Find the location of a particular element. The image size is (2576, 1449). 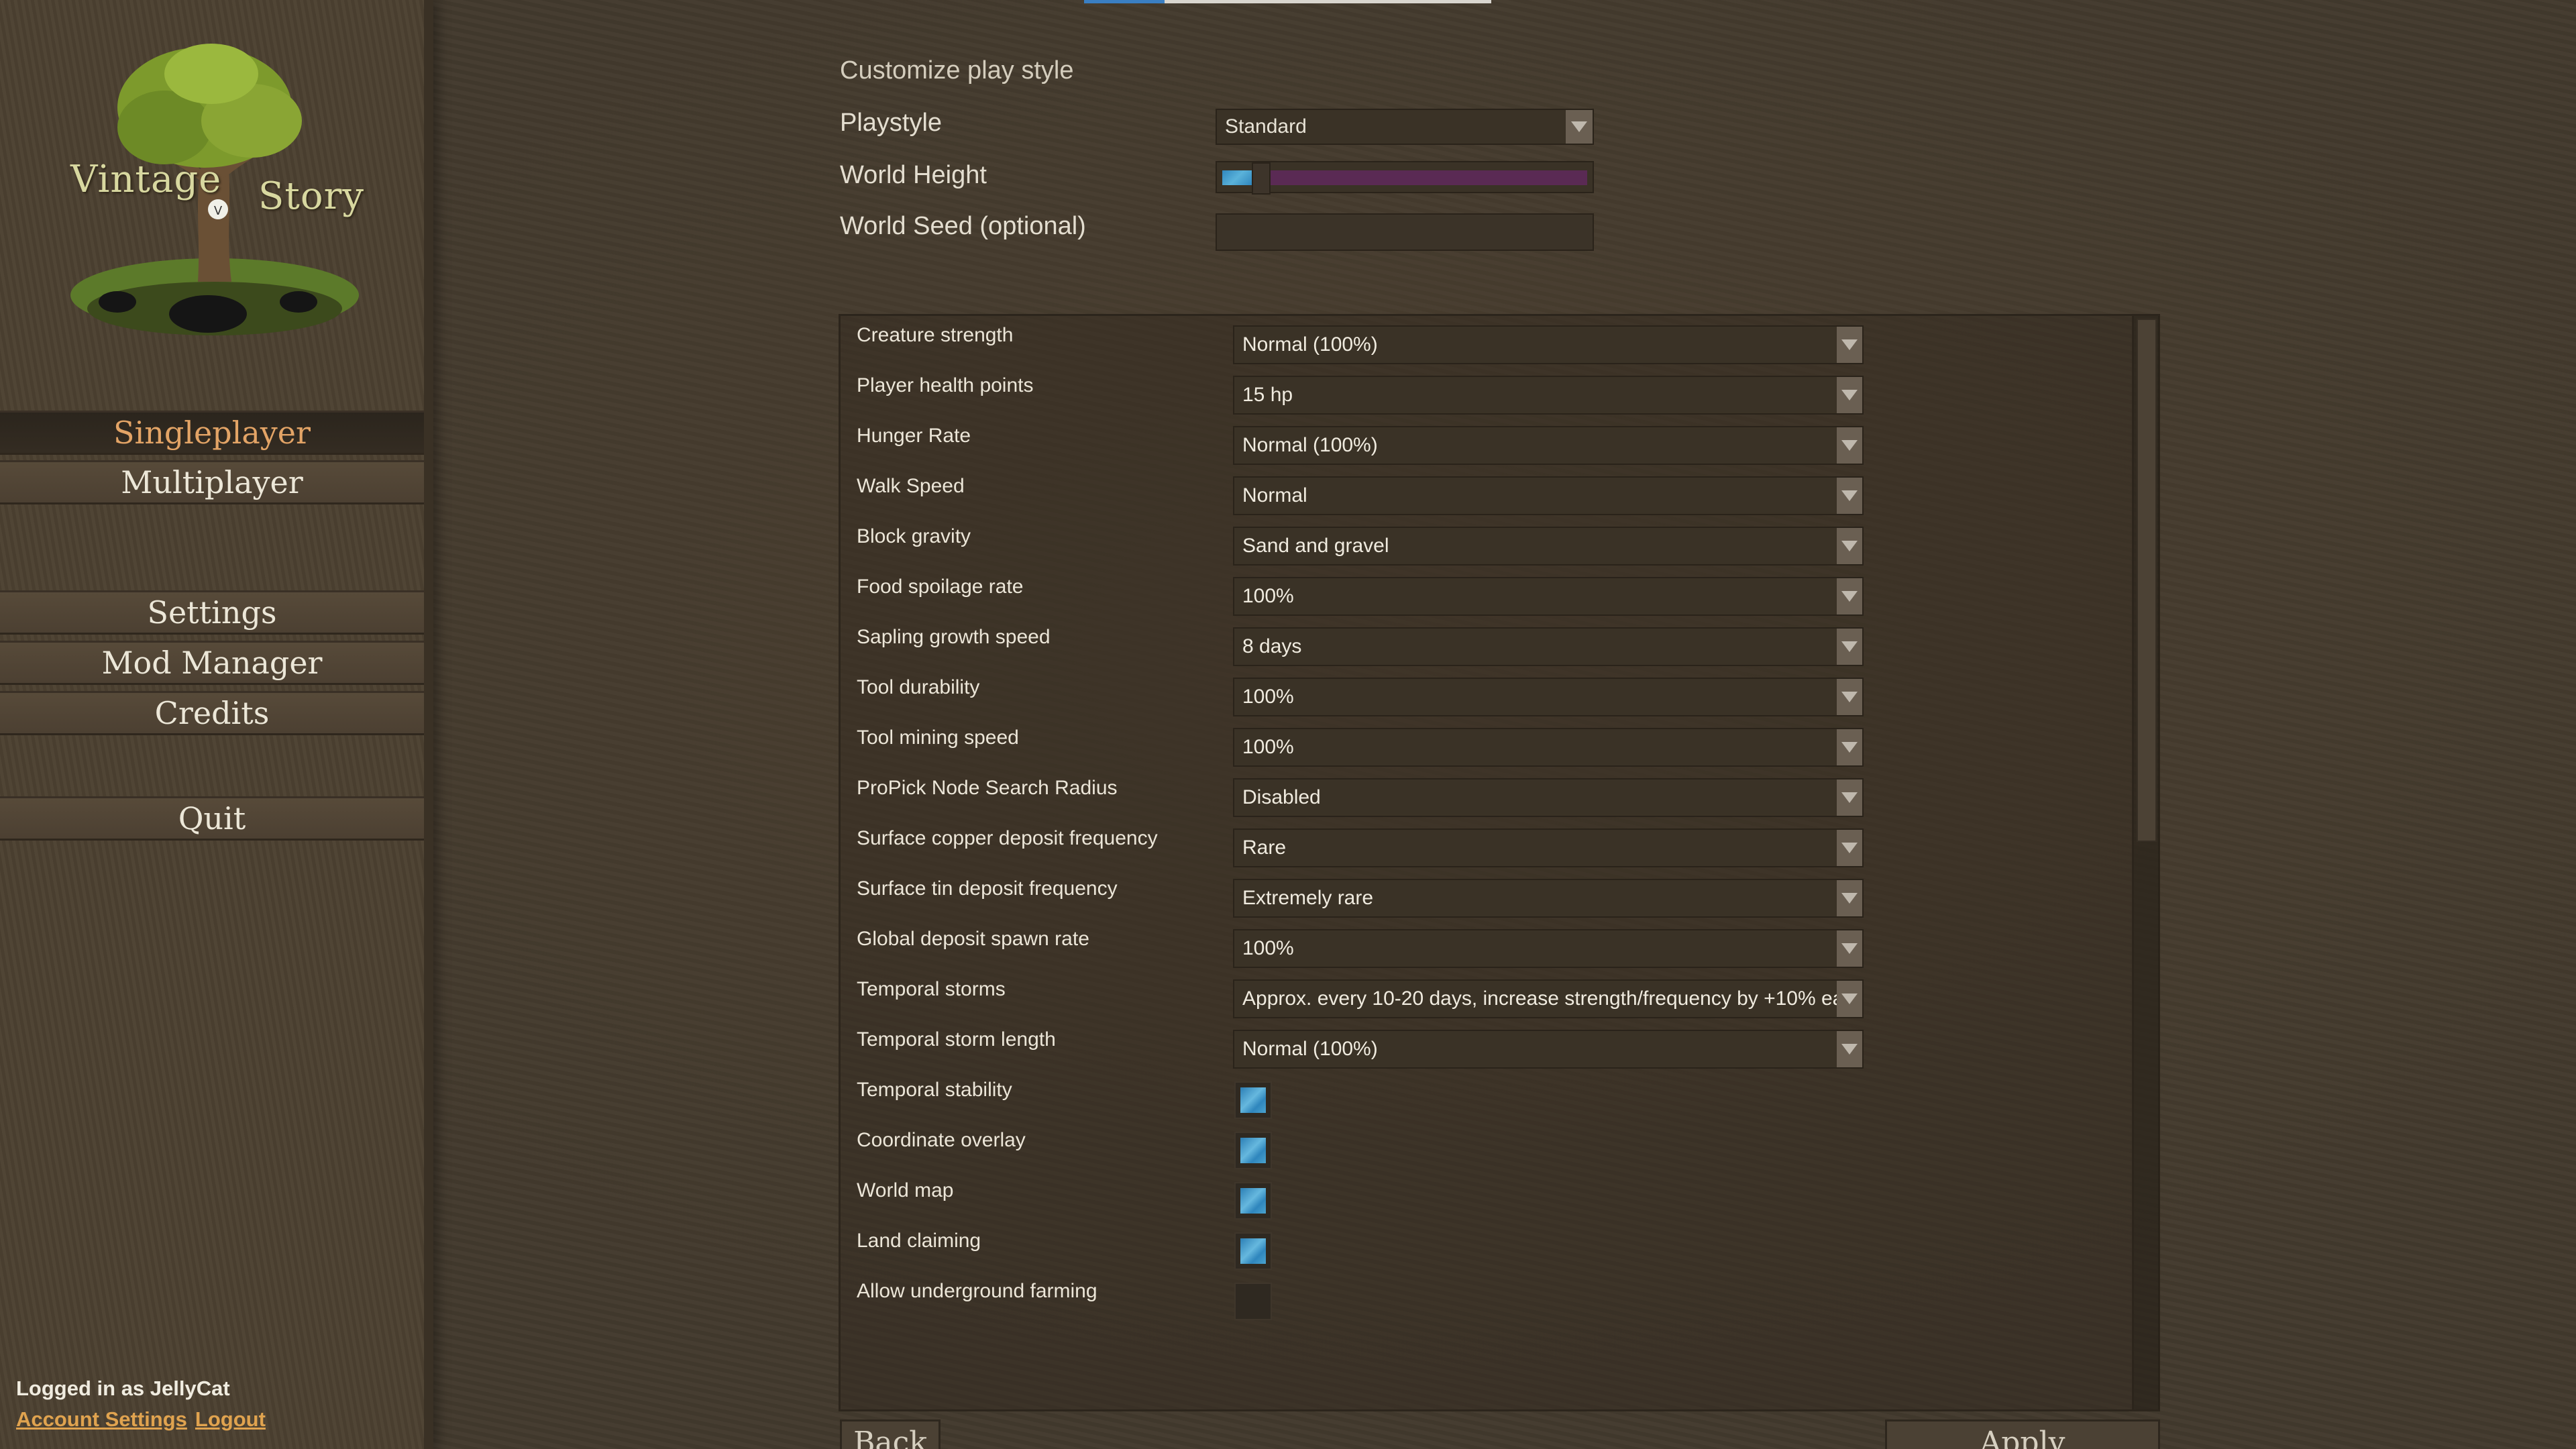

setting-label: Tool durability is located at coordinates (918, 687).